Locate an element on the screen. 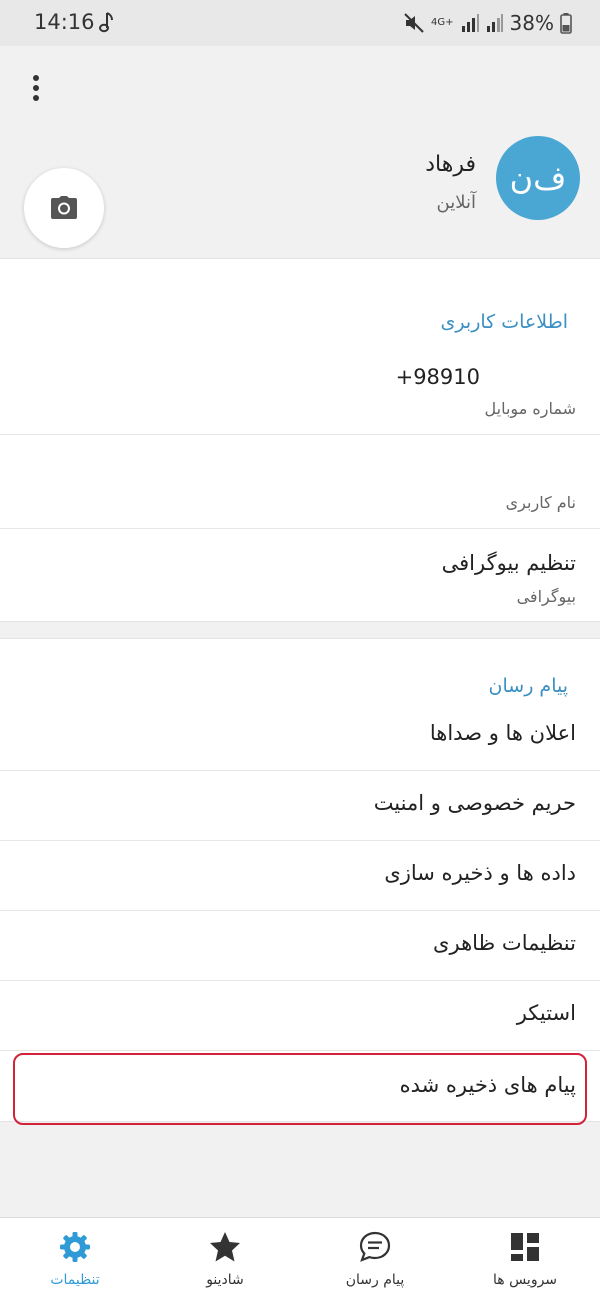 This screenshot has width=600, height=1300. status-bar: 14:16 4G+ 38% is located at coordinates (300, 23).